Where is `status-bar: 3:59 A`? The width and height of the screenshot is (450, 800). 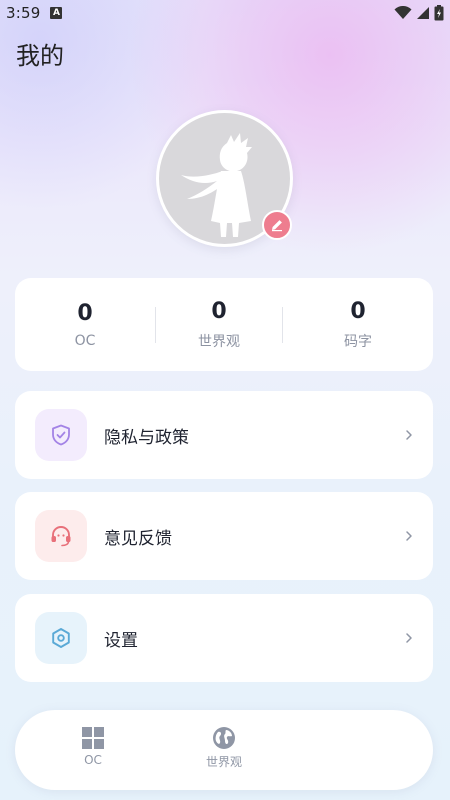
status-bar: 3:59 A is located at coordinates (225, 13).